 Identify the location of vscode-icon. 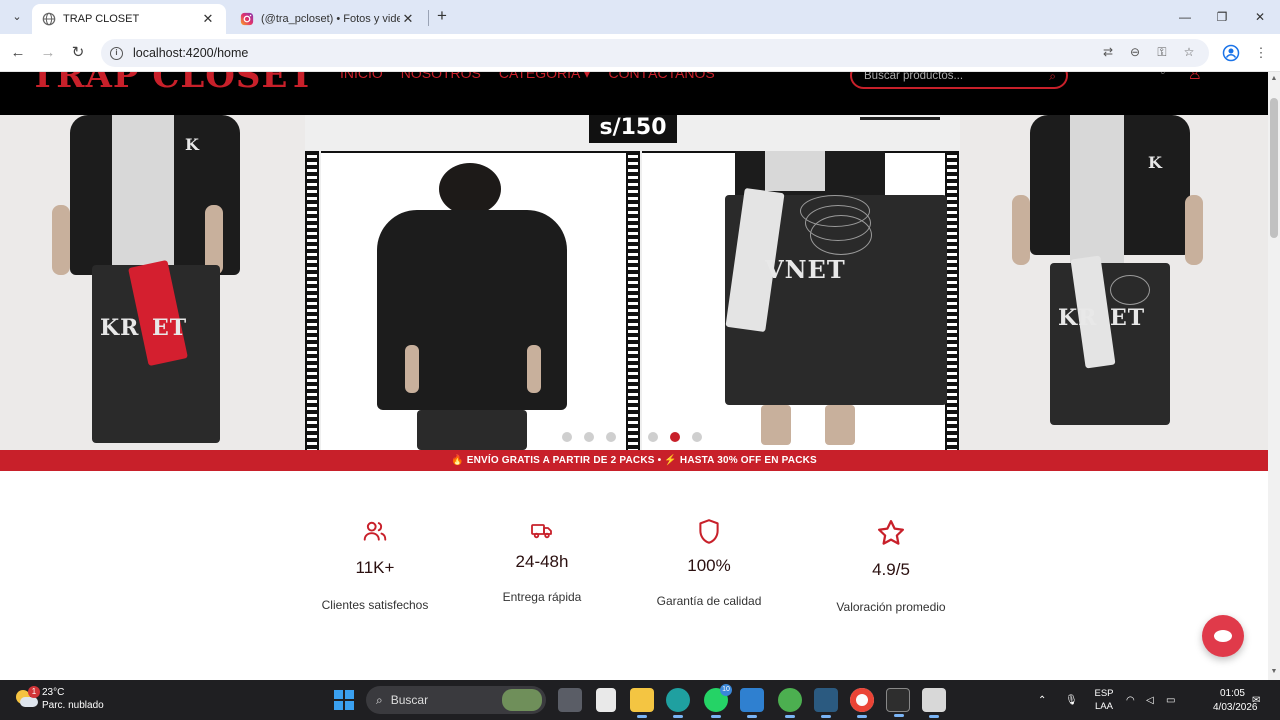
(752, 703).